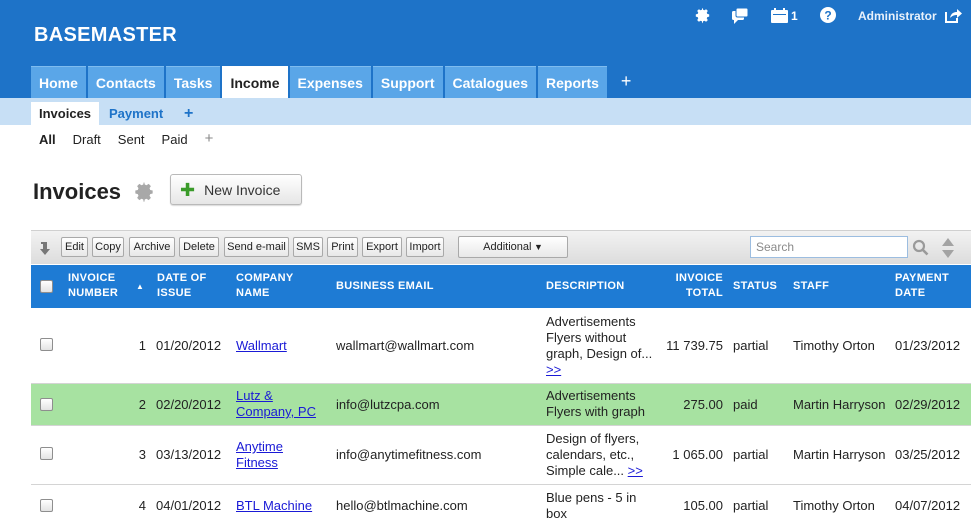 This screenshot has width=971, height=525. What do you see at coordinates (834, 505) in the screenshot?
I see `staff: Timothy Orton` at bounding box center [834, 505].